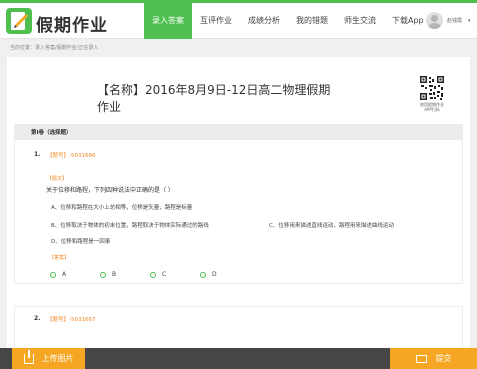 Image resolution: width=477 pixels, height=369 pixels. What do you see at coordinates (216, 21) in the screenshot?
I see `nav-item-peer-review: 互评作业` at bounding box center [216, 21].